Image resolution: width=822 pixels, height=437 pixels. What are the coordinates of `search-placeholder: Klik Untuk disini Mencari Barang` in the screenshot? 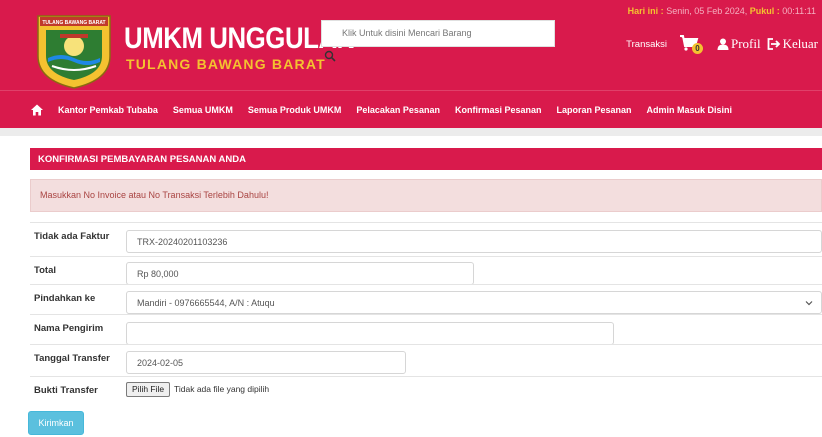 It's located at (407, 33).